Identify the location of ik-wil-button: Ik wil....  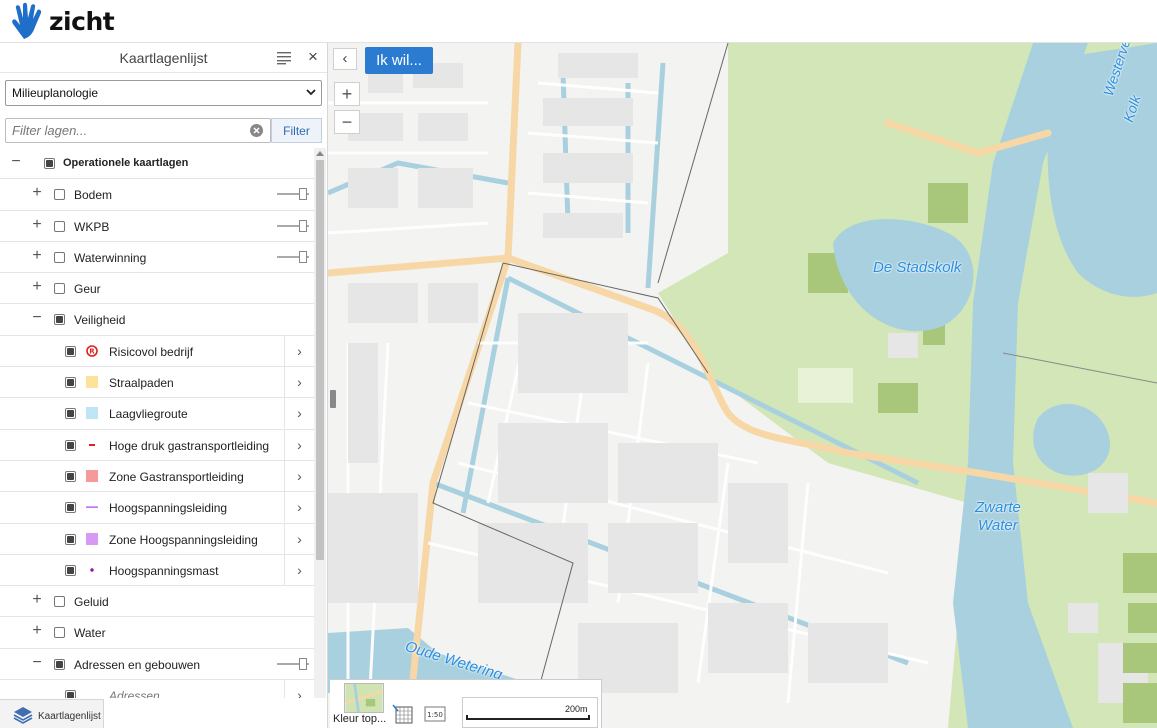
(399, 60).